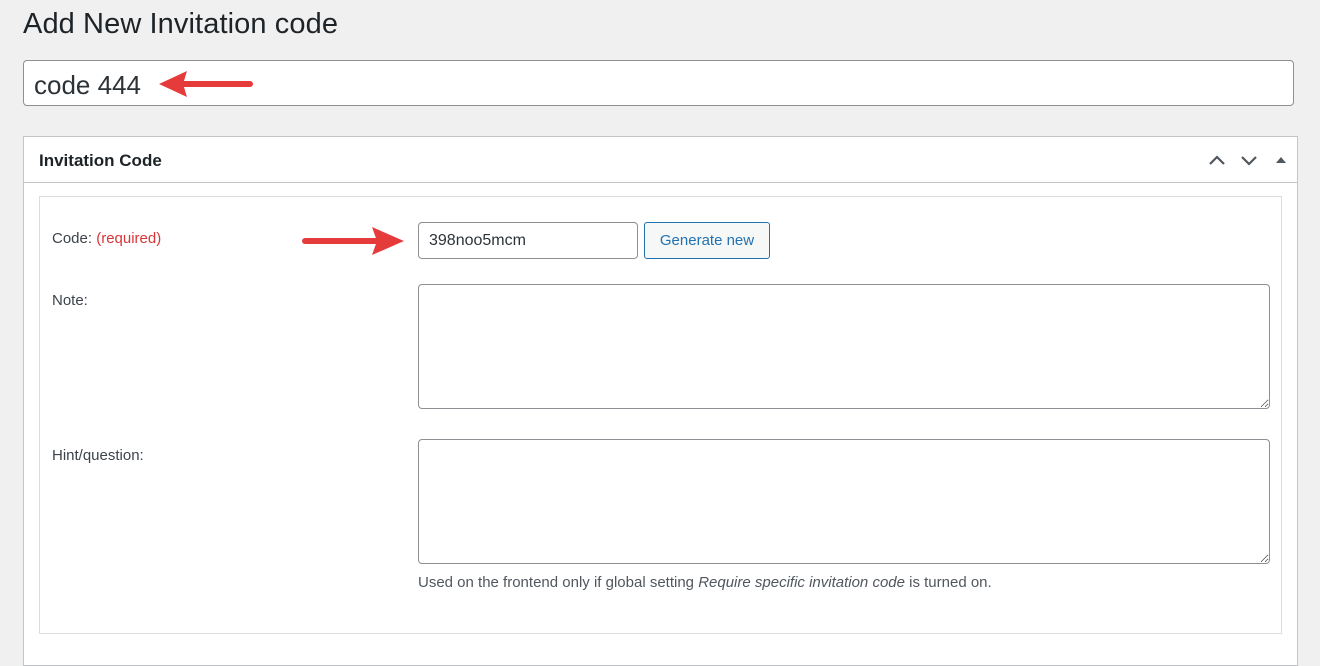 The height and width of the screenshot is (666, 1320). Describe the element at coordinates (206, 84) in the screenshot. I see `annotation-arrow-left-icon` at that location.